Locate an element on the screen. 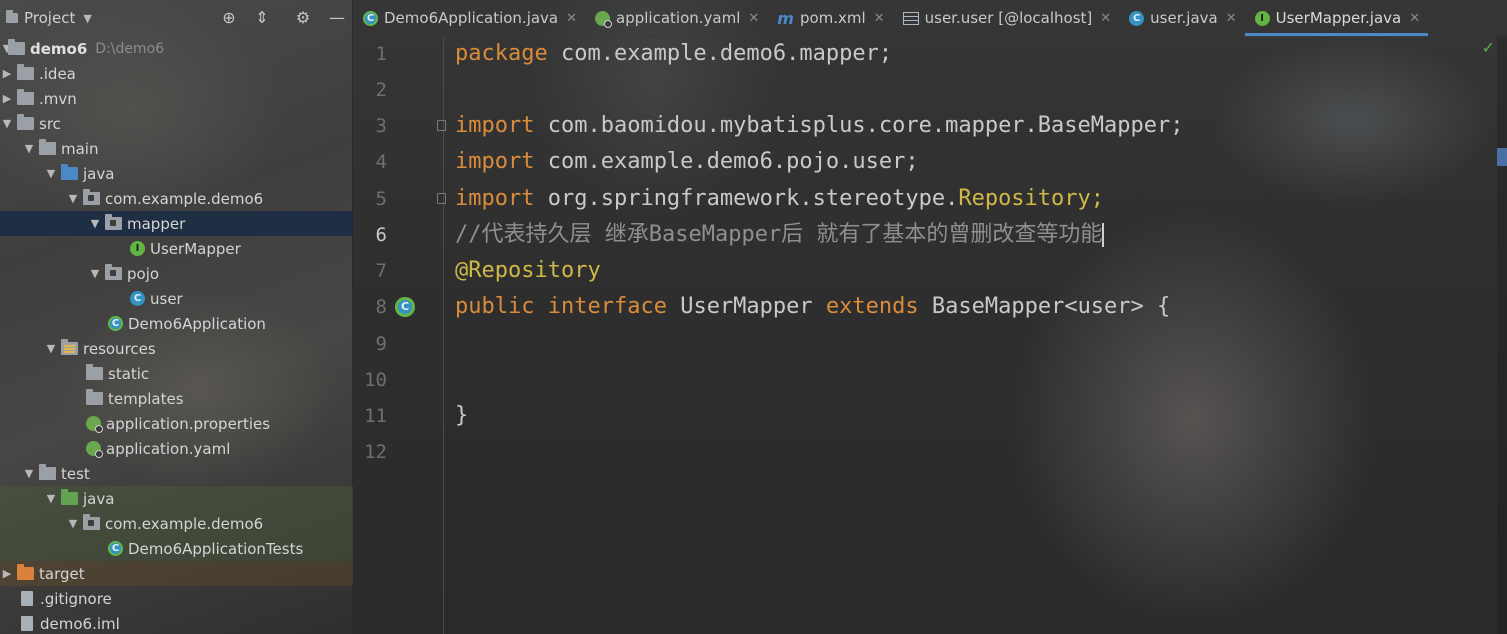  tree-item-main: ▼ main is located at coordinates (176, 148).